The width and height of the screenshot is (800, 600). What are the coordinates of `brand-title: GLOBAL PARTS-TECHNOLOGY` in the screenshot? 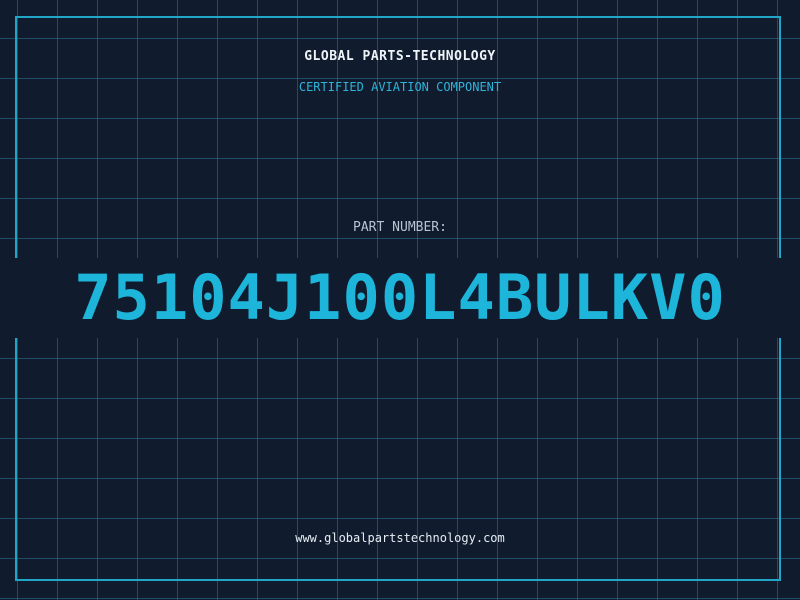 It's located at (400, 56).